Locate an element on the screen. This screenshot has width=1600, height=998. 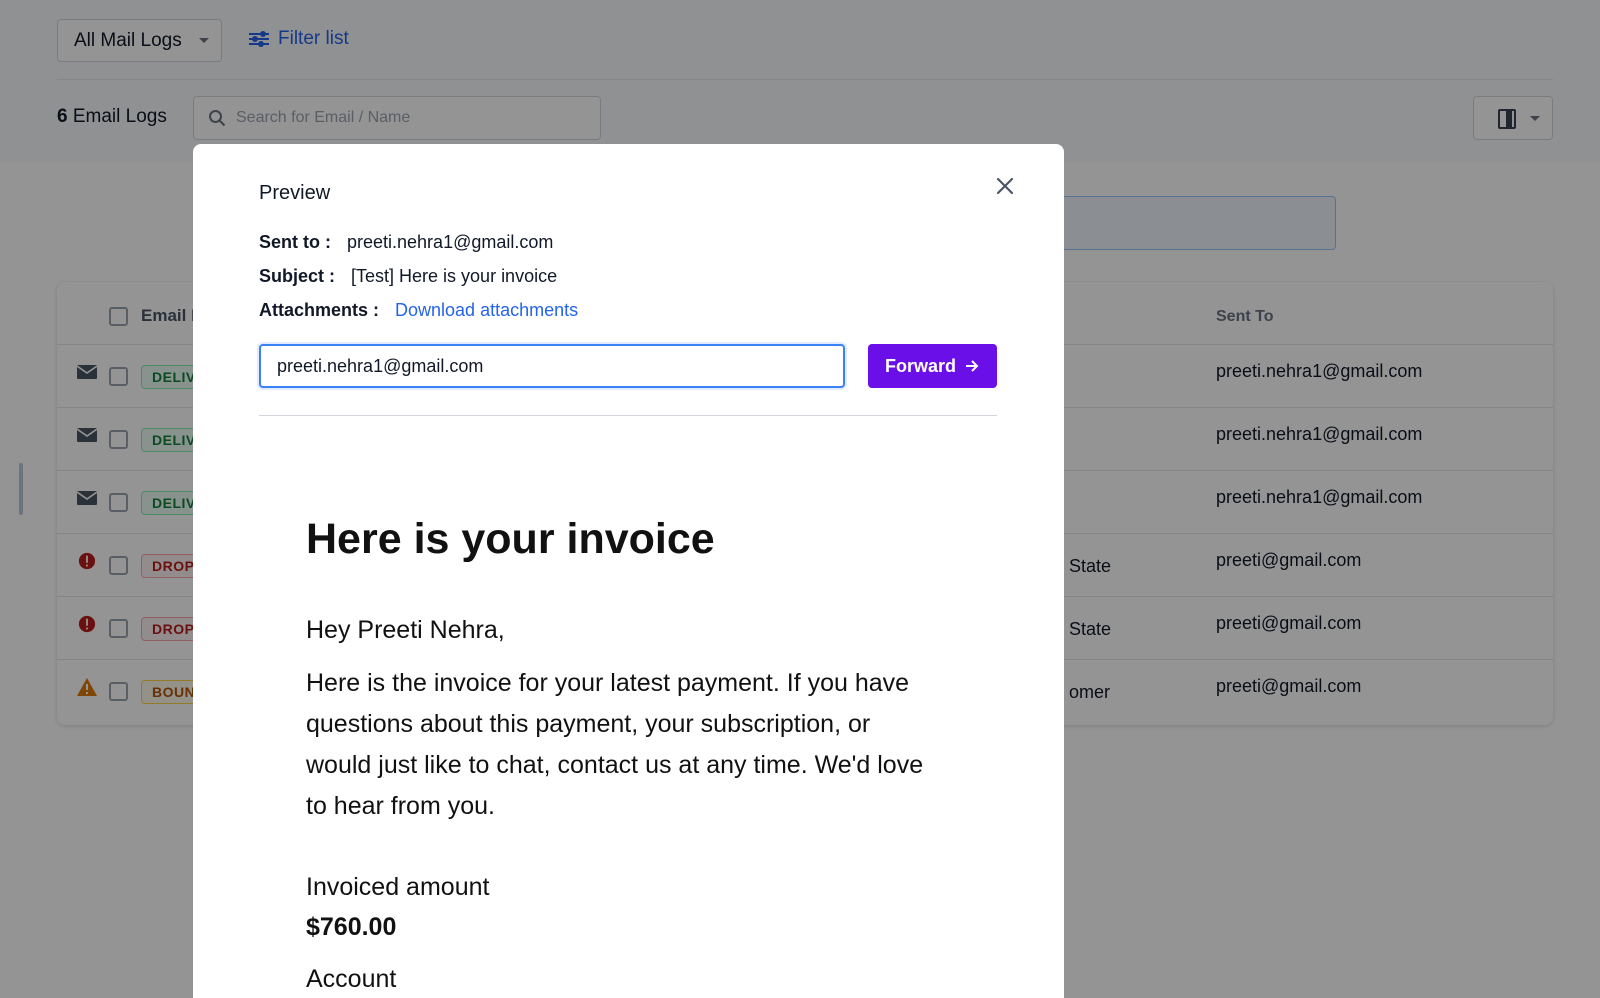
email-greeting: Hey Preeti Nehra, is located at coordinates (631, 630).